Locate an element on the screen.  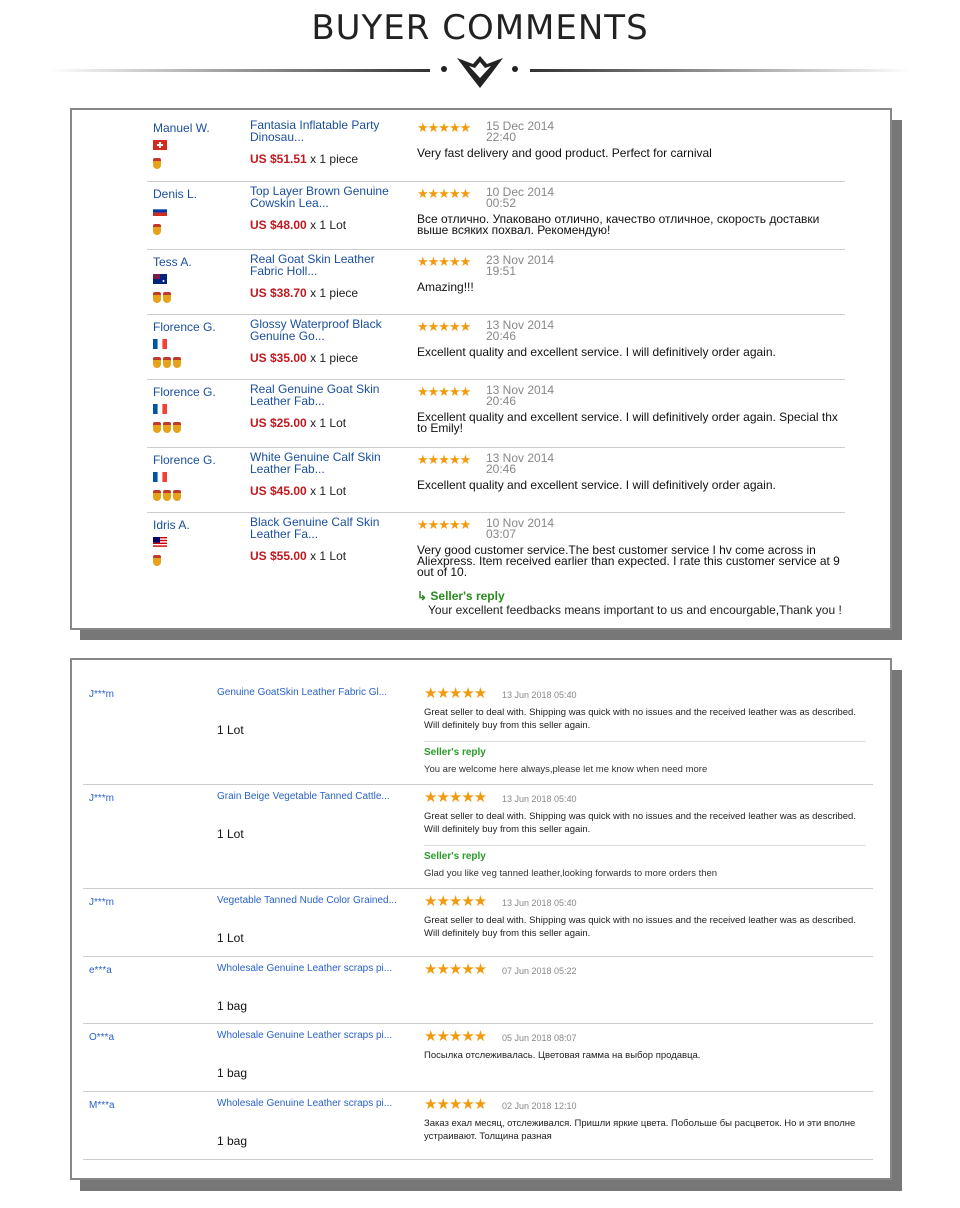
price: US $55.00 x 1 Lot is located at coordinates (298, 556).